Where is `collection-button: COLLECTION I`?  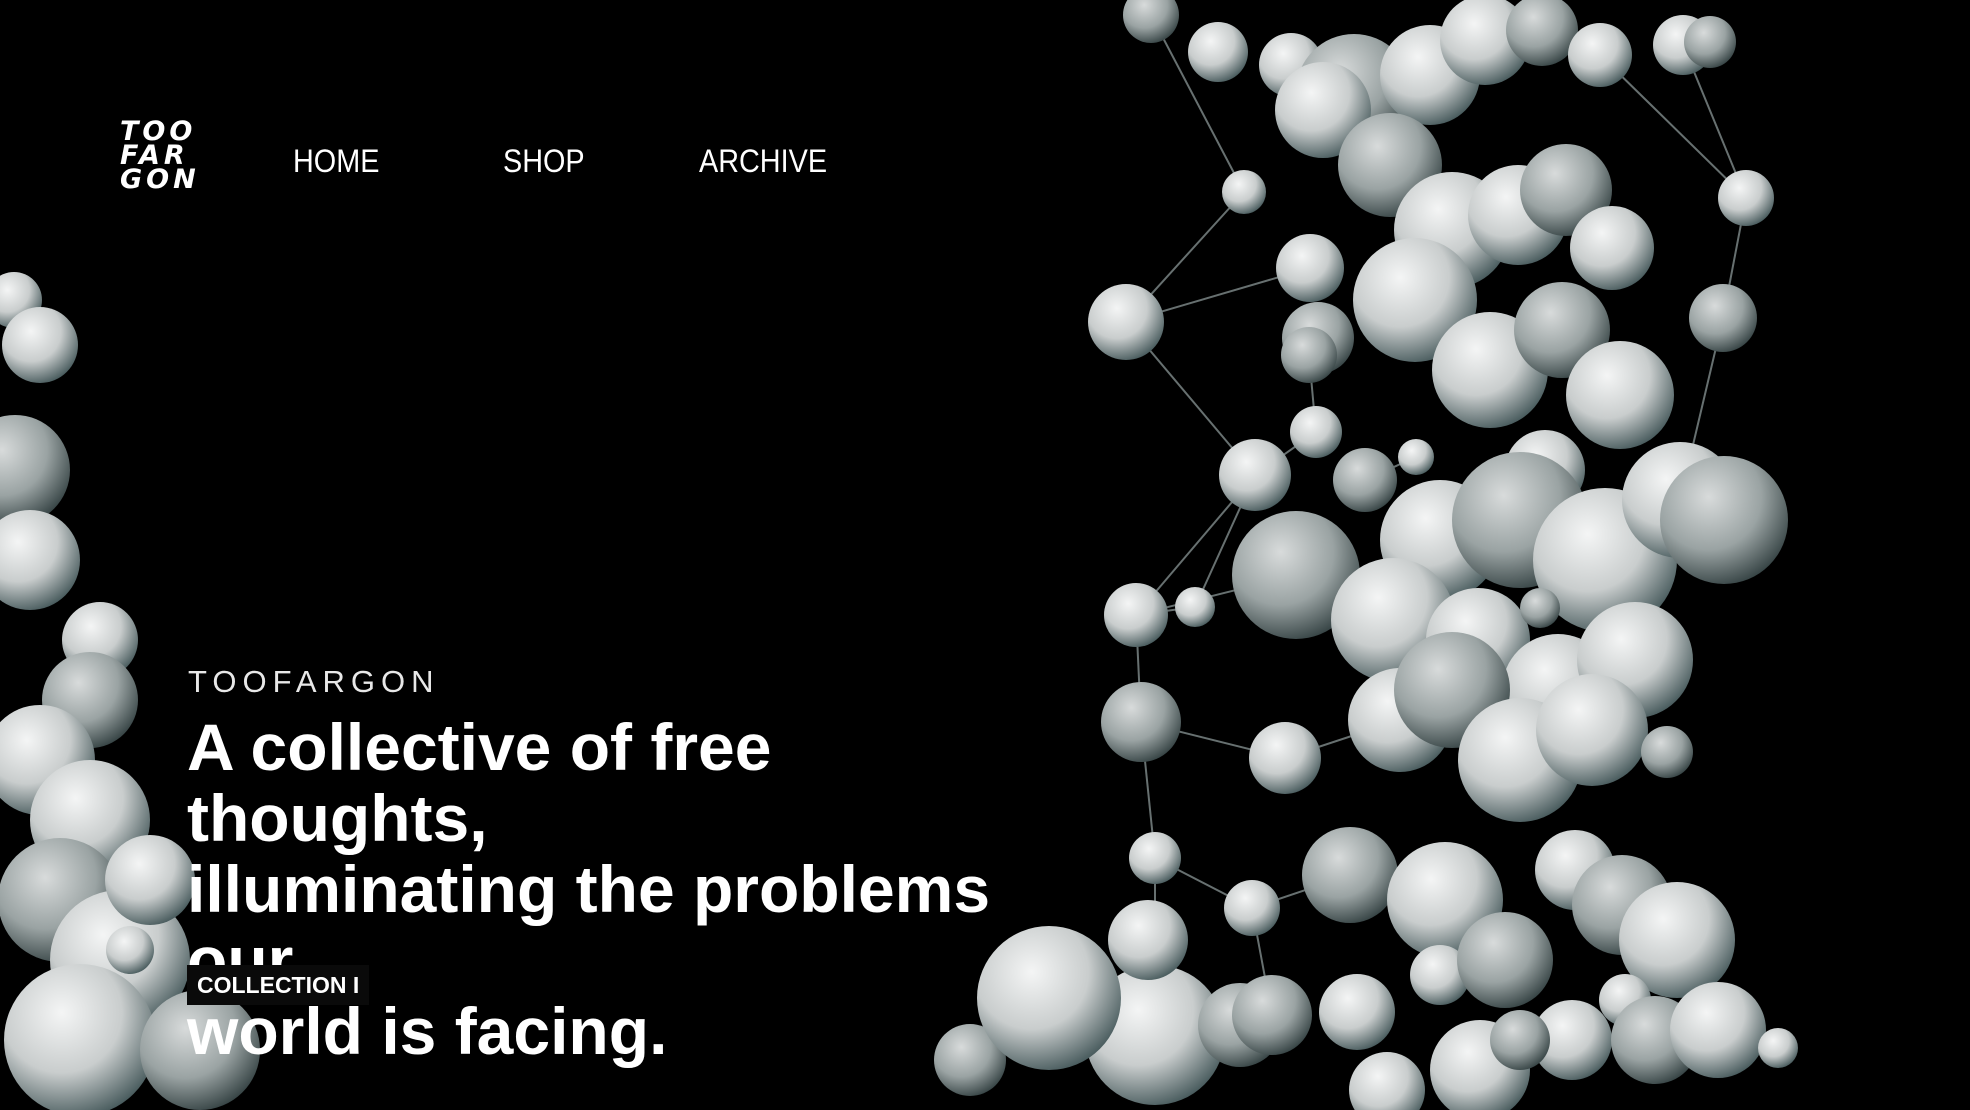
collection-button: COLLECTION I is located at coordinates (278, 985).